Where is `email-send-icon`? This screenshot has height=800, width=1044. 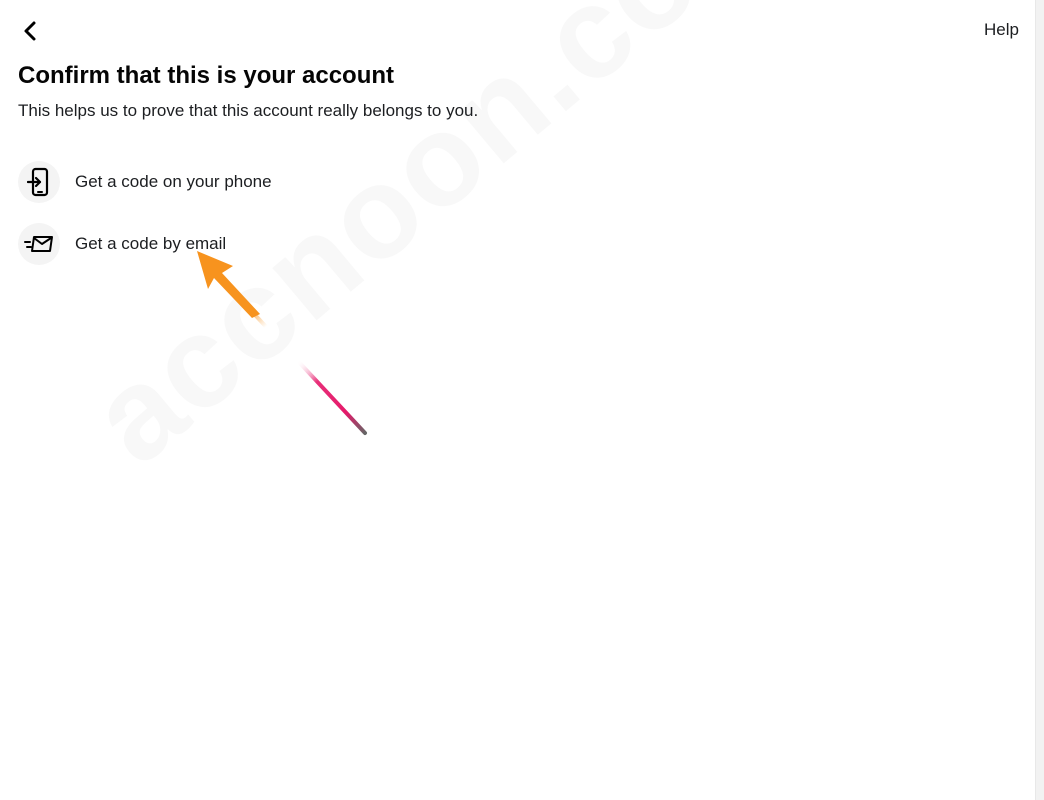
email-send-icon is located at coordinates (39, 244).